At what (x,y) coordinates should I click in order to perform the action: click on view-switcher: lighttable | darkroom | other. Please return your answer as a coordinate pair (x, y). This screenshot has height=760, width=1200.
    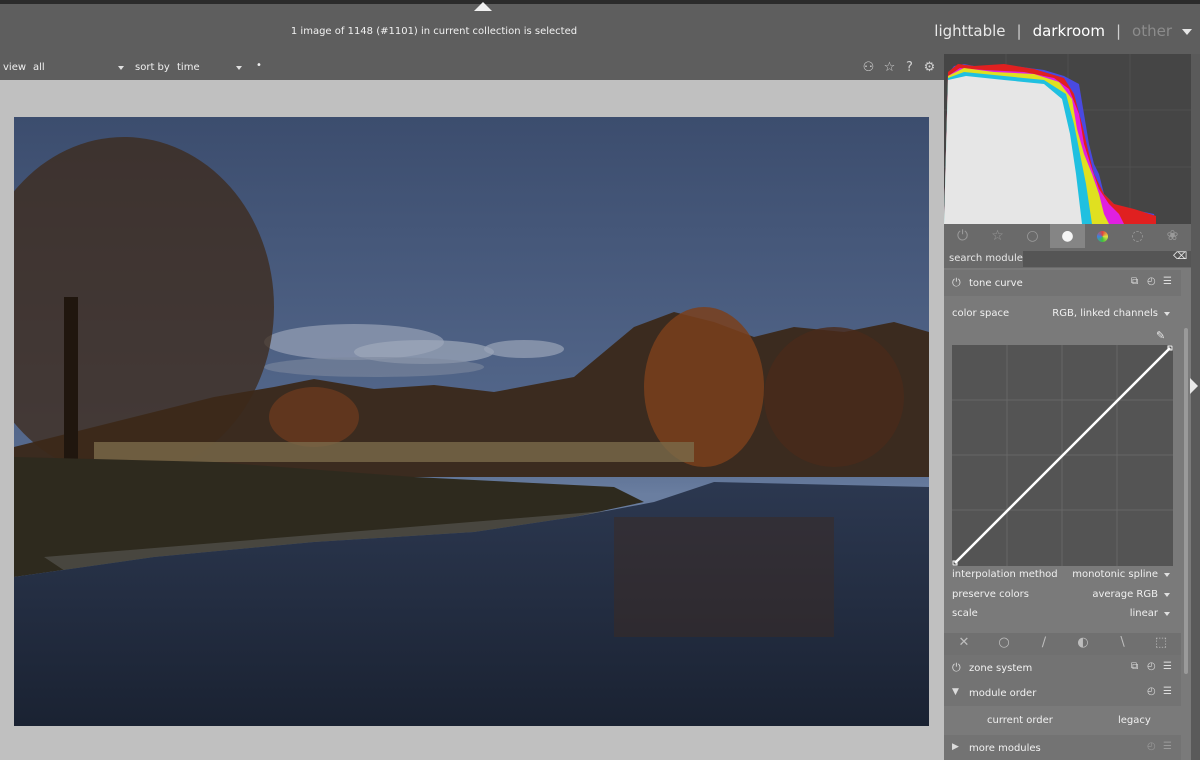
    Looking at the image, I should click on (1053, 31).